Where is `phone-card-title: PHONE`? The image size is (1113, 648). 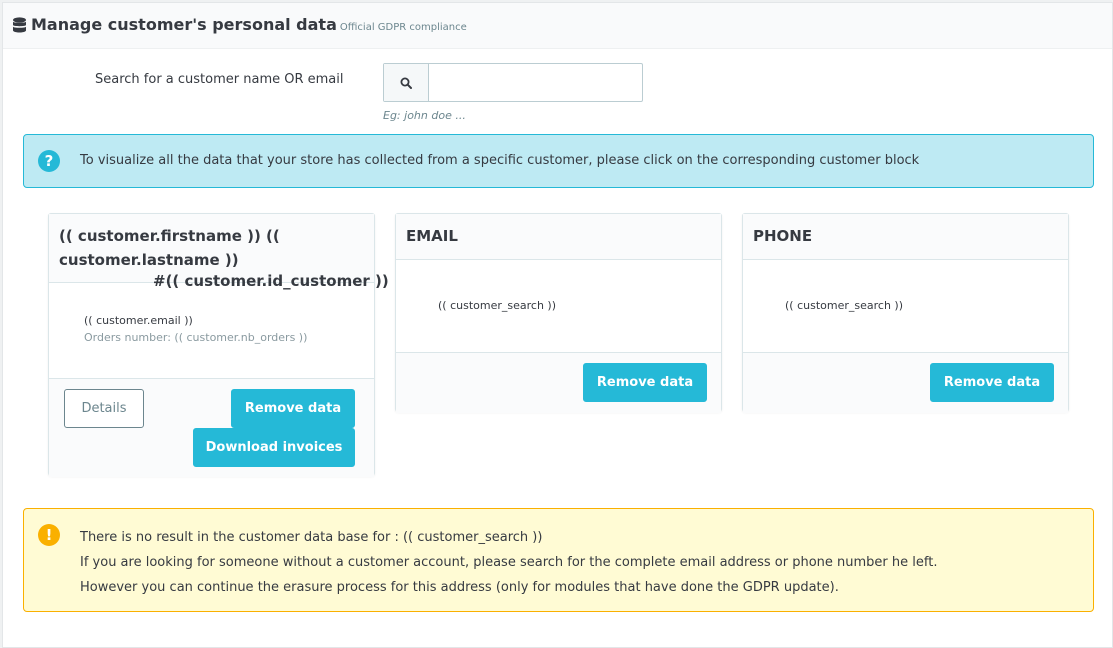 phone-card-title: PHONE is located at coordinates (783, 236).